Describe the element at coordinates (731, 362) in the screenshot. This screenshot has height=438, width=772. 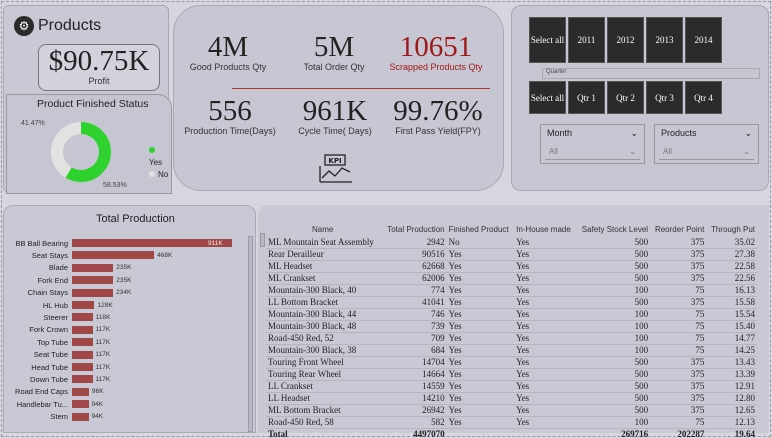
I see `table-cell: 13.43` at that location.